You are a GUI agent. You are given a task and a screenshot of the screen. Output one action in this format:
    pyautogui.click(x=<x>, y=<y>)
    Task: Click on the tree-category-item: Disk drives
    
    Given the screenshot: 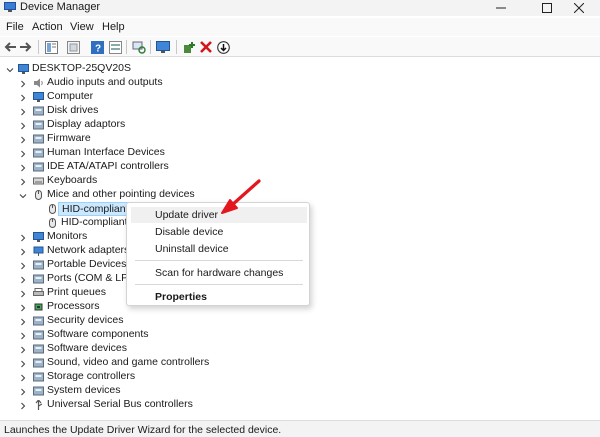 What is the action you would take?
    pyautogui.click(x=150, y=111)
    